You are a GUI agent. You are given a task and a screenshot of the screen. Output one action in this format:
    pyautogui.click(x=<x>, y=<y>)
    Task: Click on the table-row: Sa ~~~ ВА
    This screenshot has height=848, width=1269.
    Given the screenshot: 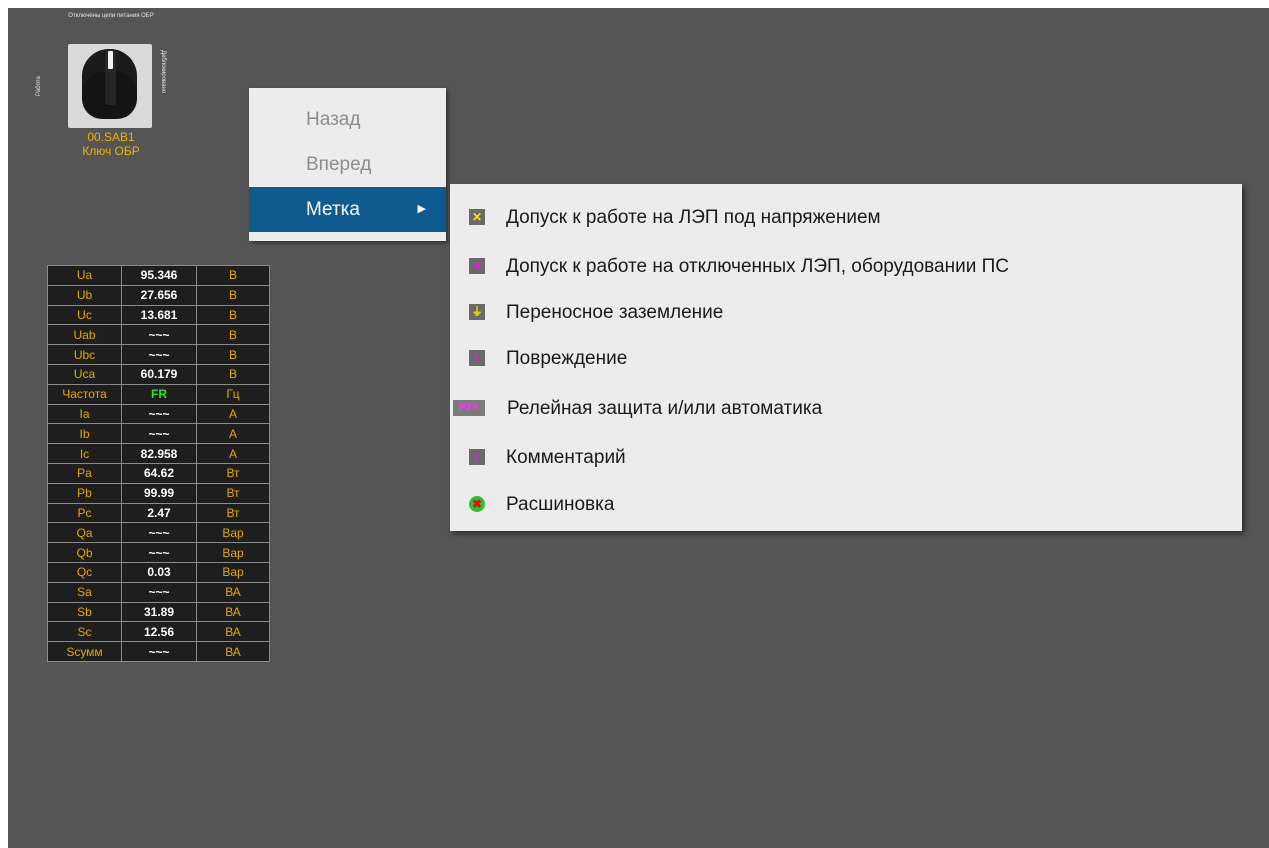 What is the action you would take?
    pyautogui.click(x=158, y=592)
    